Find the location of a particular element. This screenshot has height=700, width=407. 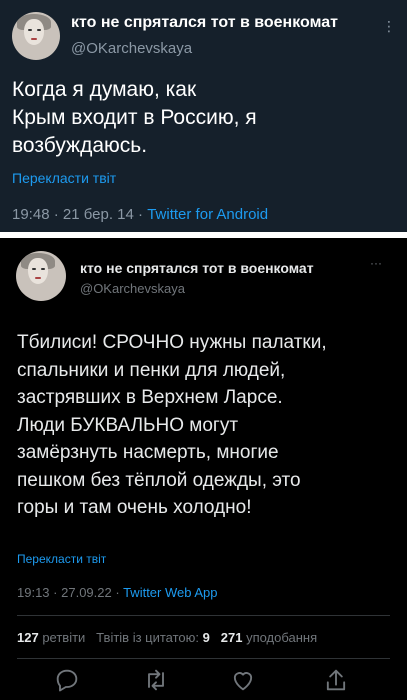

action-bar is located at coordinates (203, 681).